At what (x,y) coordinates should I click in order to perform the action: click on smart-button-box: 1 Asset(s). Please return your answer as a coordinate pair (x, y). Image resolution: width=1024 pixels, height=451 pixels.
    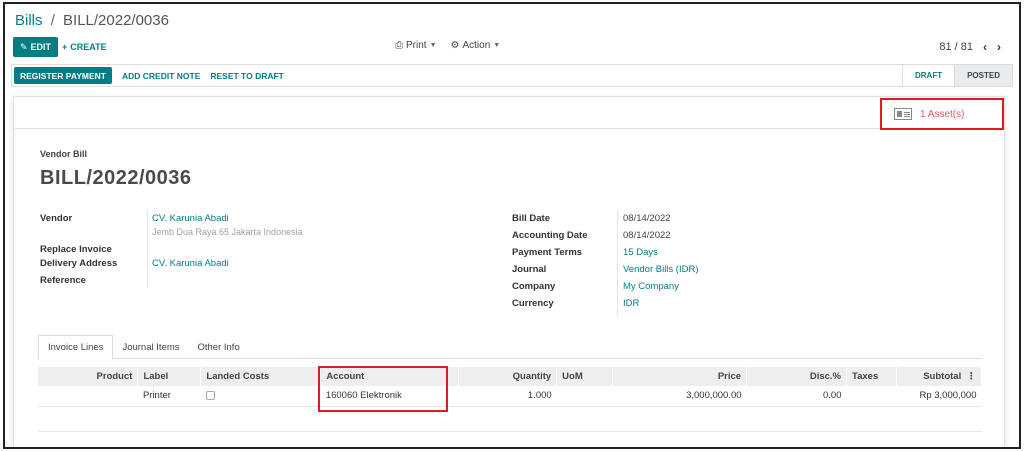
    Looking at the image, I should click on (509, 113).